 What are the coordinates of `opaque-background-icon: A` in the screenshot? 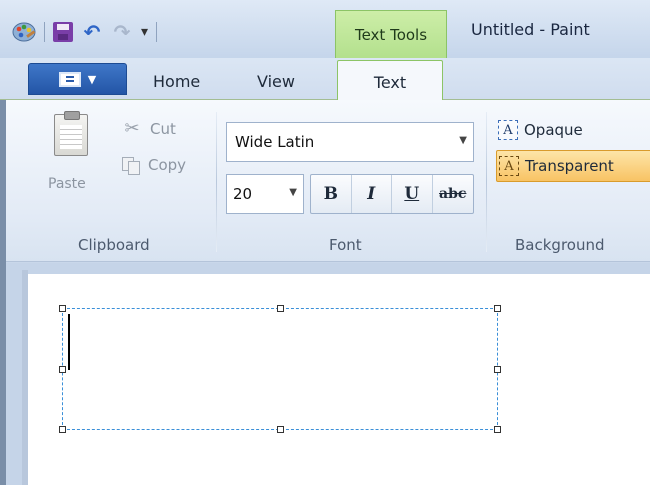 It's located at (508, 130).